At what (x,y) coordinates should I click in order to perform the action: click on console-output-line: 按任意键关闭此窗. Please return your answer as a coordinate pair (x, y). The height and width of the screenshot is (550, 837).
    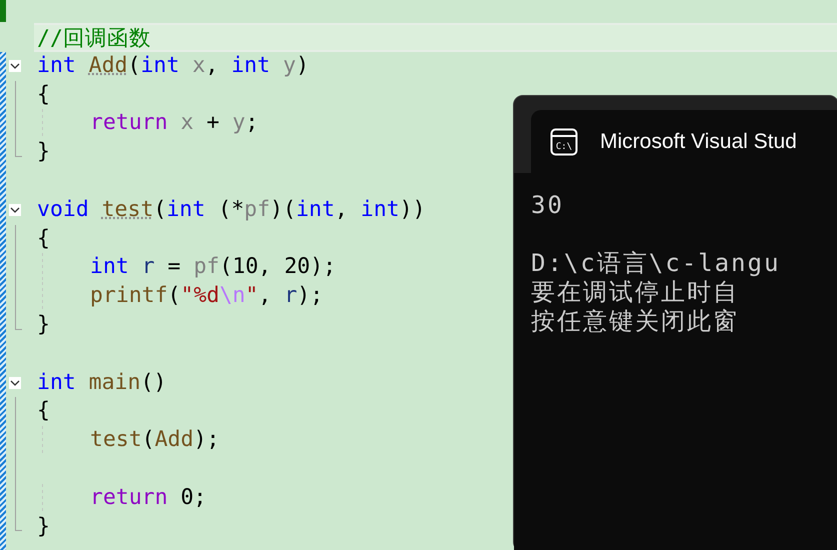
    Looking at the image, I should click on (635, 321).